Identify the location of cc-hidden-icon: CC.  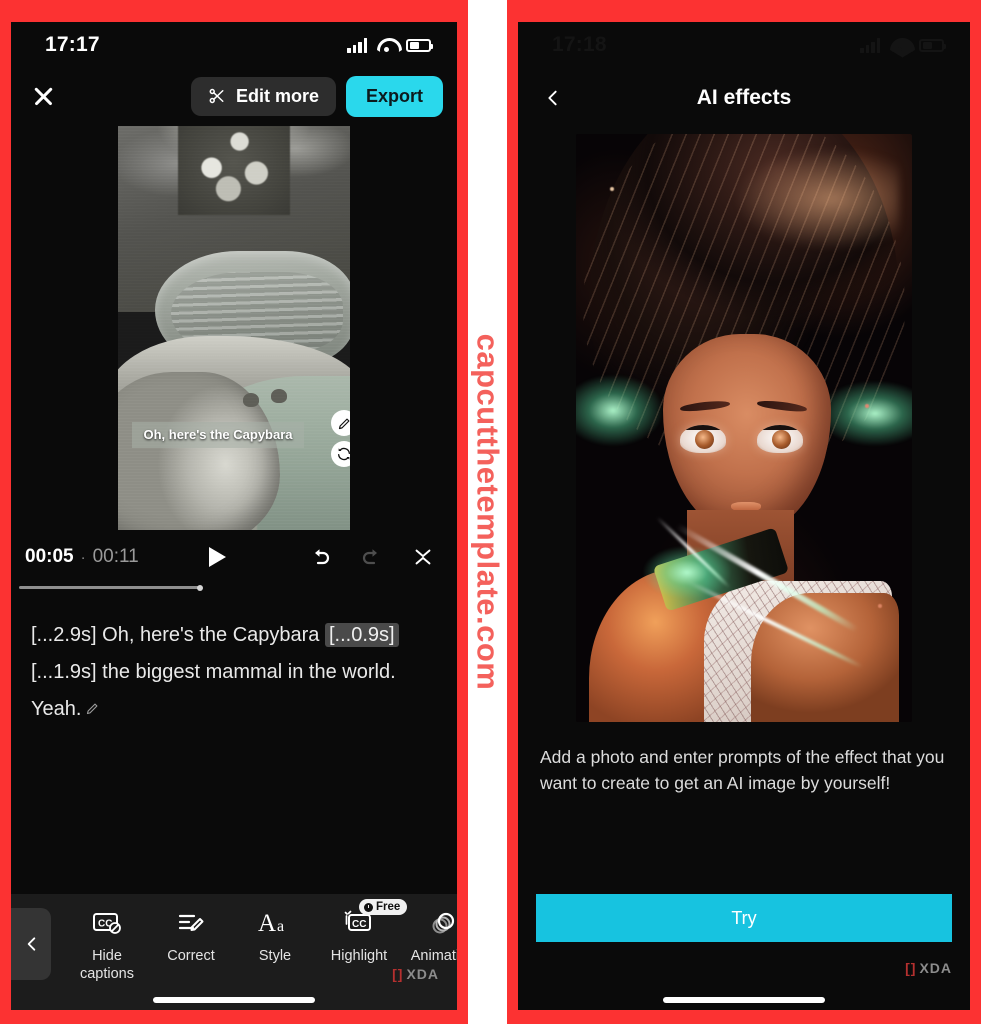
(107, 923).